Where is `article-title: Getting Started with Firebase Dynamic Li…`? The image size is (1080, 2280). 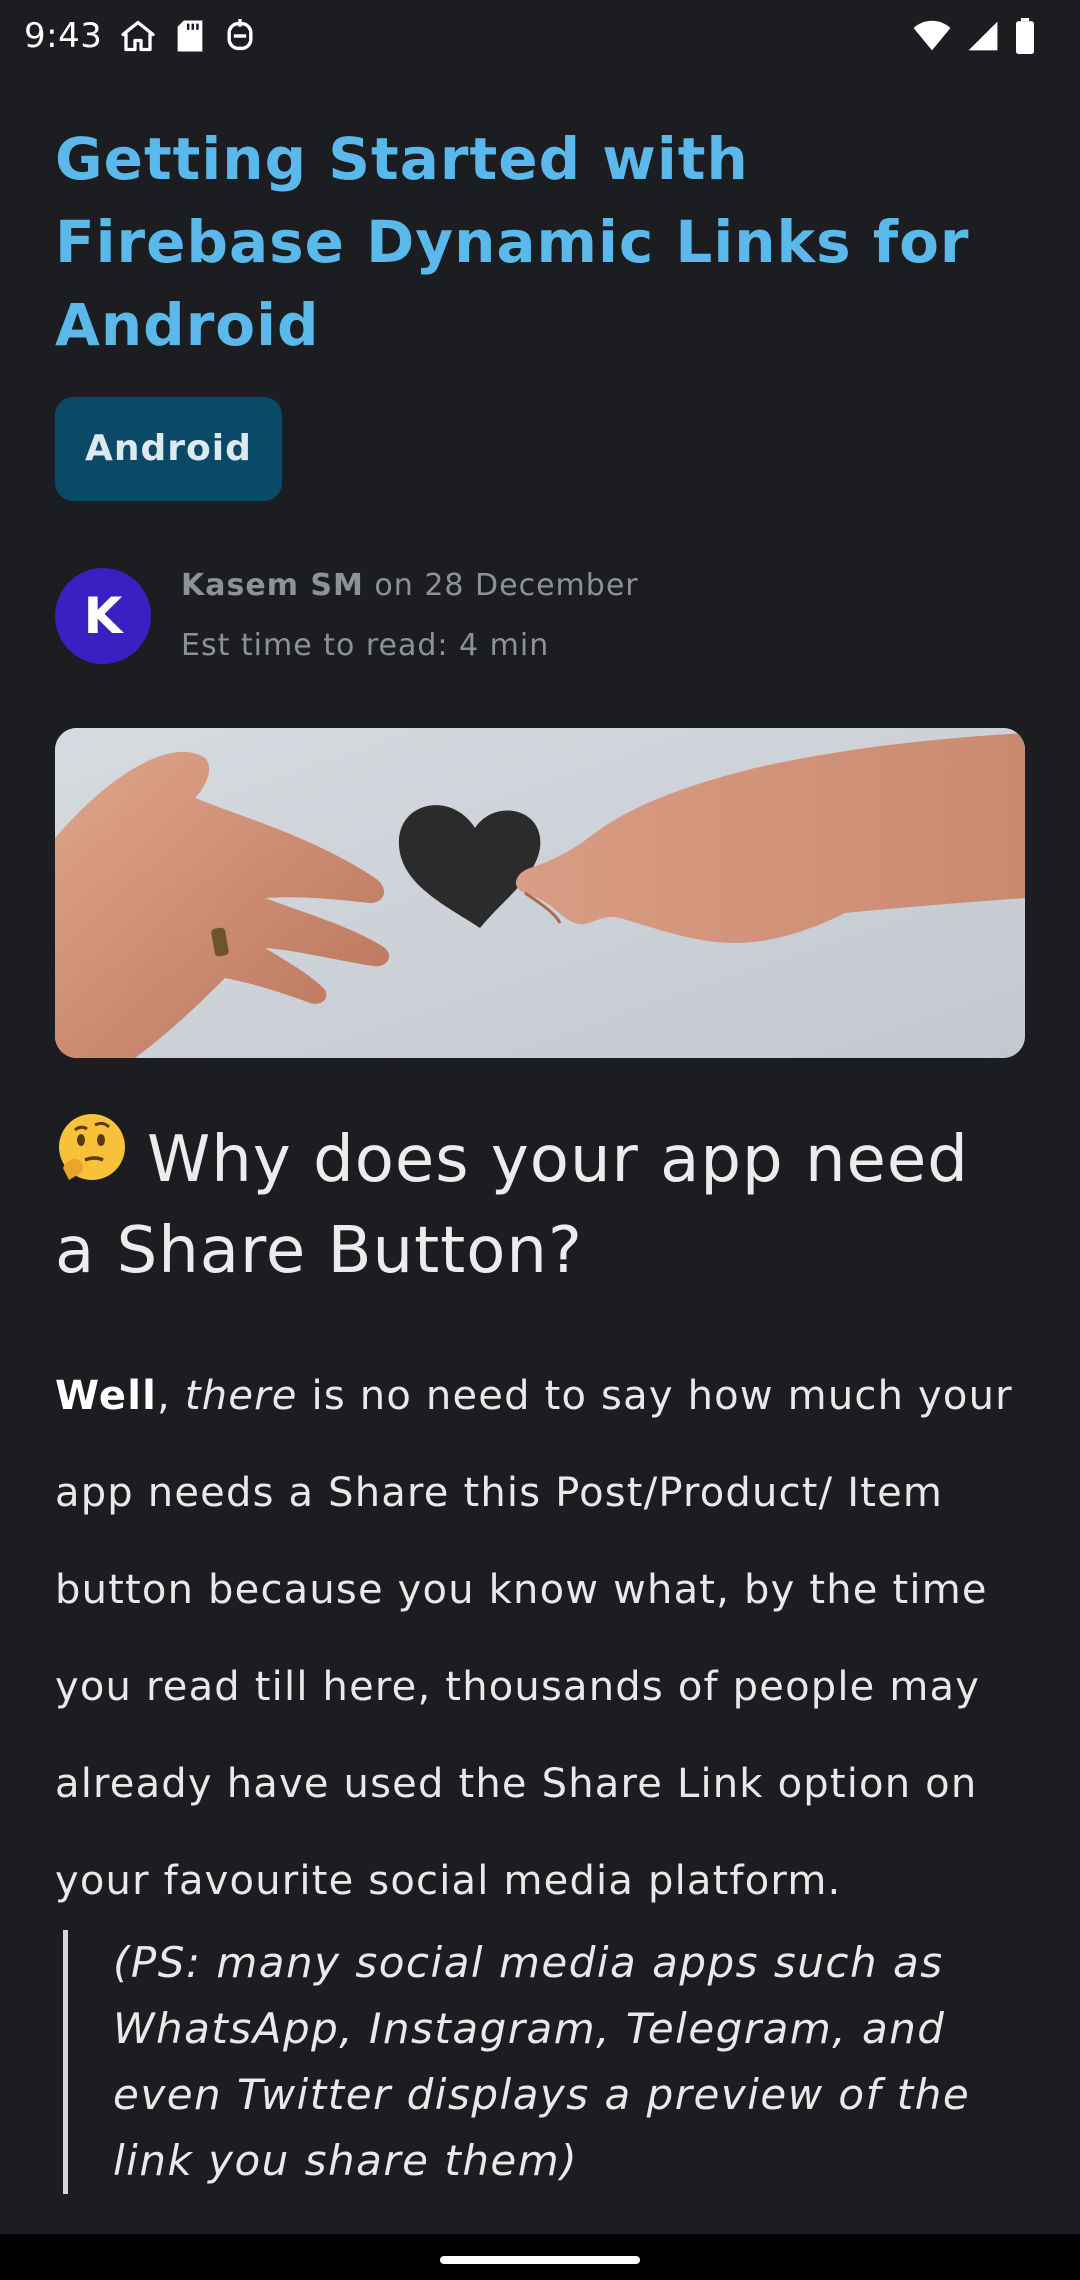
article-title: Getting Started with Firebase Dynamic Li… is located at coordinates (512, 242).